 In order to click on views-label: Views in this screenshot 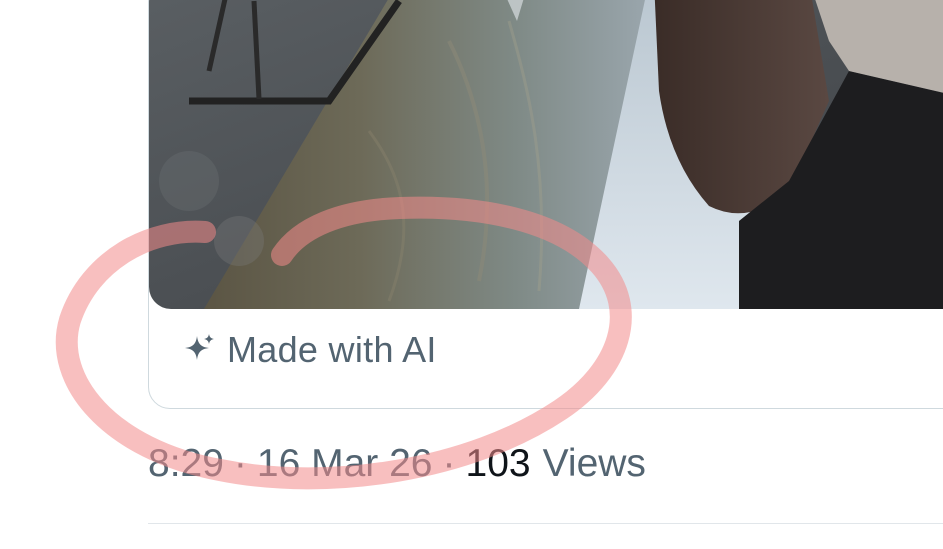, I will do `click(594, 464)`.